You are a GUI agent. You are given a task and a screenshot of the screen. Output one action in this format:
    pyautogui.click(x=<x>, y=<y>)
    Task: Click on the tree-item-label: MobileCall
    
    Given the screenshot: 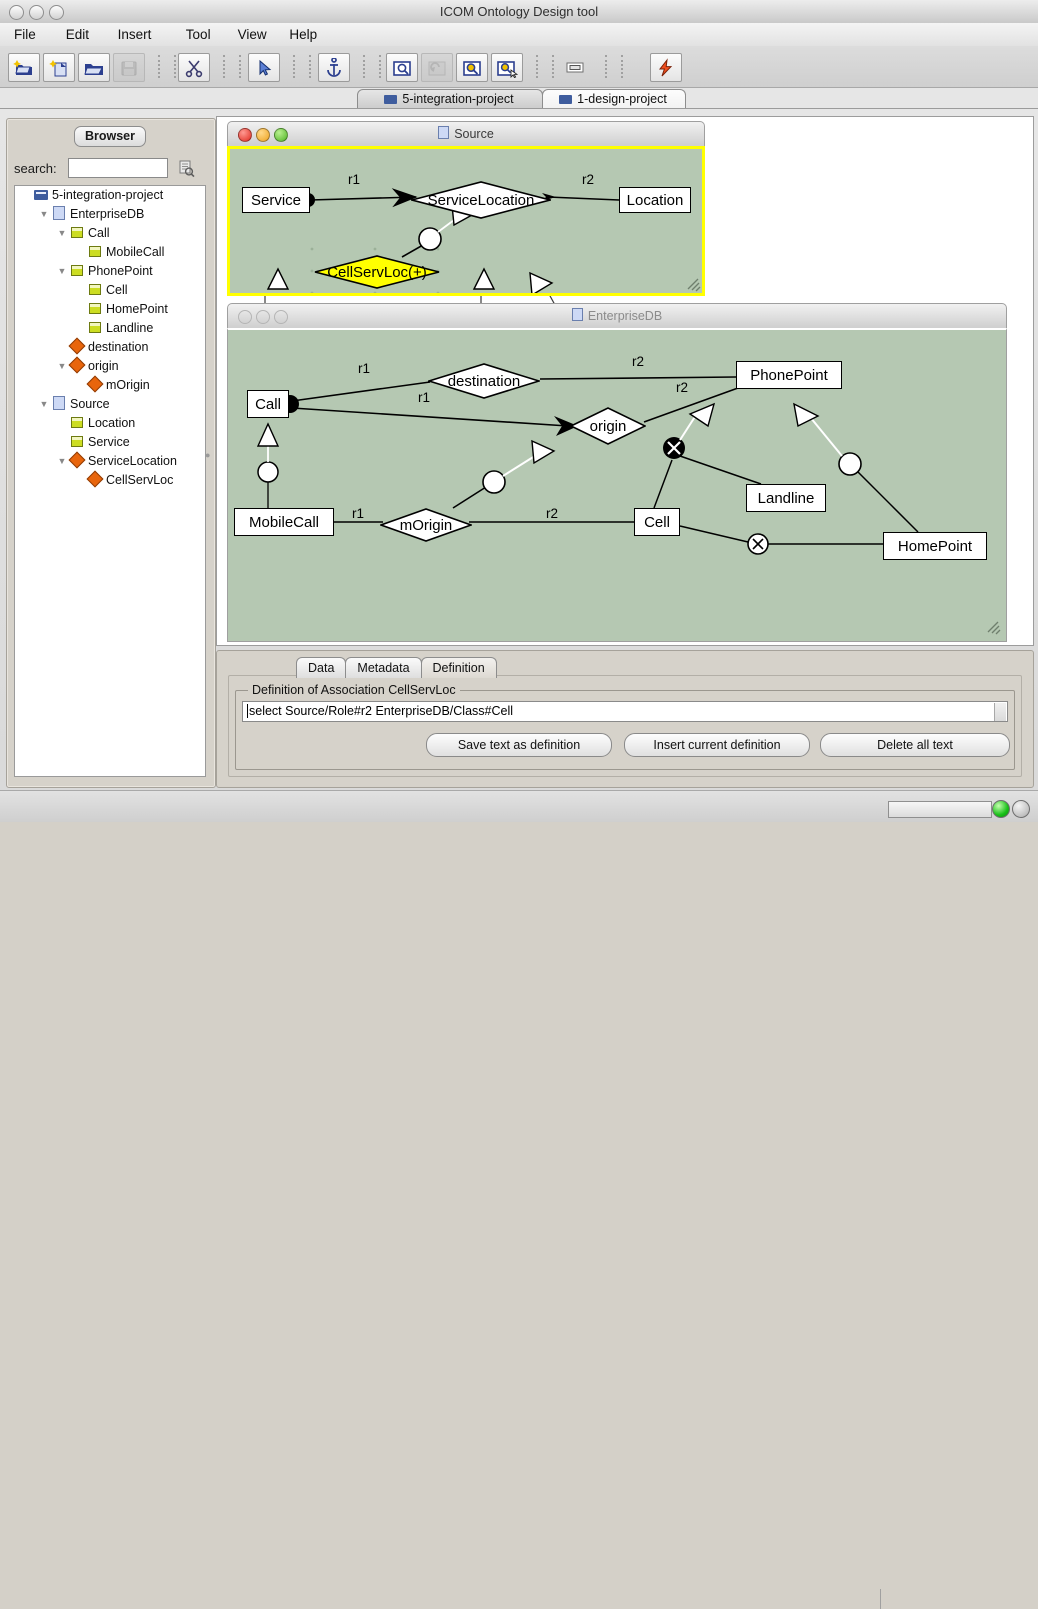 What is the action you would take?
    pyautogui.click(x=135, y=252)
    